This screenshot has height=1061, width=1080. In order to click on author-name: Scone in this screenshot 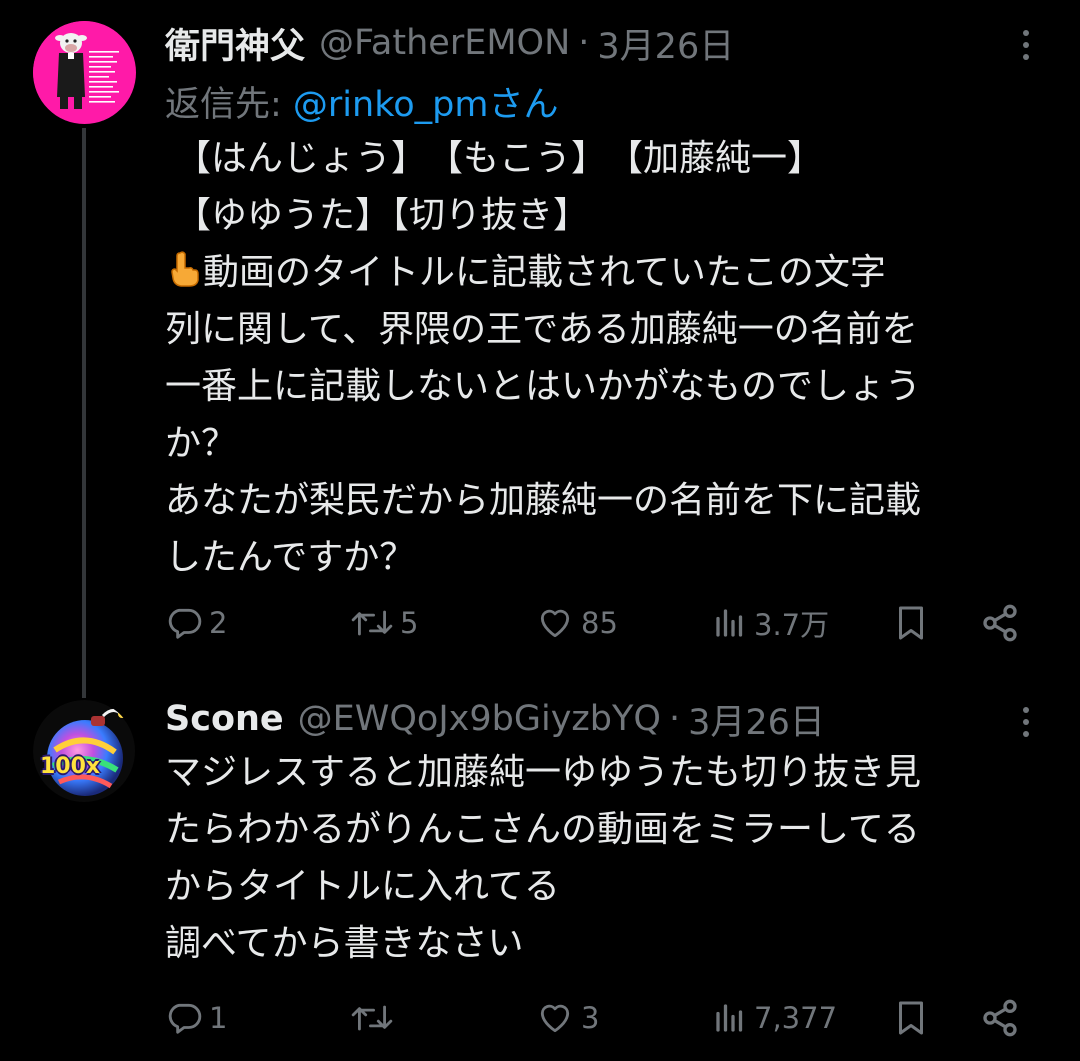, I will do `click(224, 719)`.